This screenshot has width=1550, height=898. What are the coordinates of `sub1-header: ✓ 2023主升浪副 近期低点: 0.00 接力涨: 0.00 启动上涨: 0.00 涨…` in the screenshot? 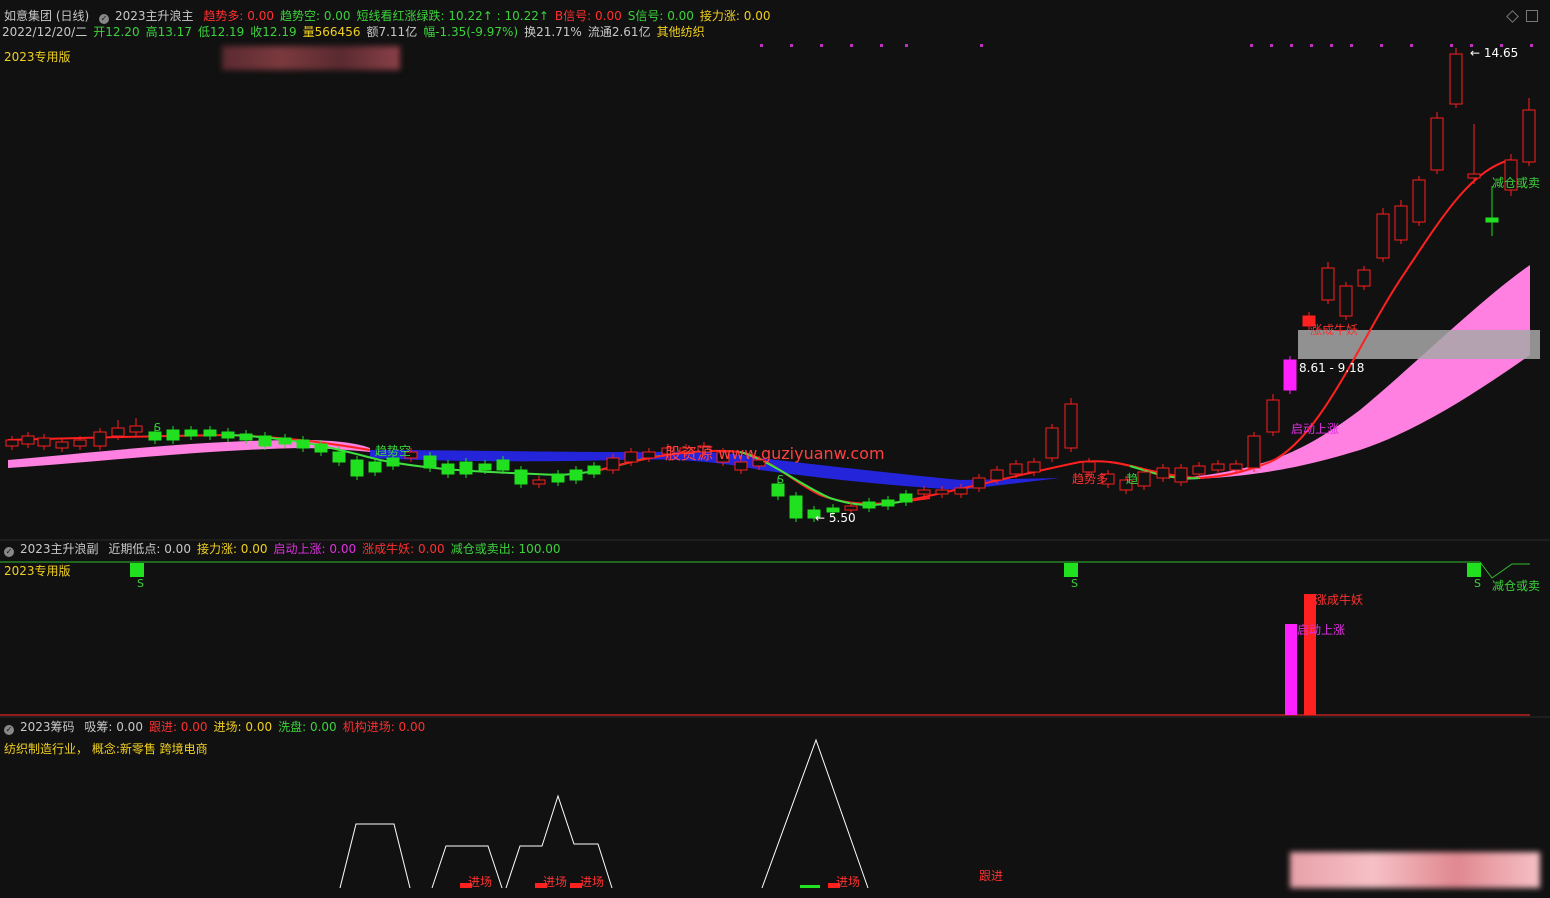 It's located at (288, 549).